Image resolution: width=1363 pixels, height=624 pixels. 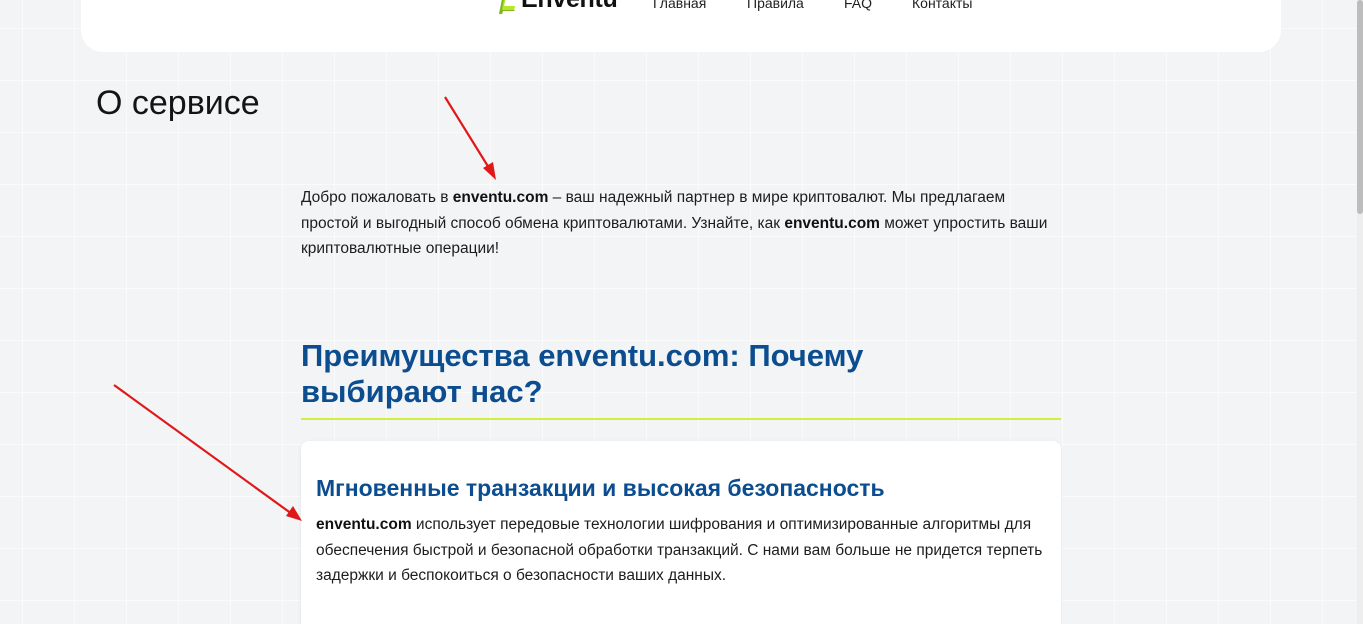 I want to click on logo-icon, so click(x=508, y=8).